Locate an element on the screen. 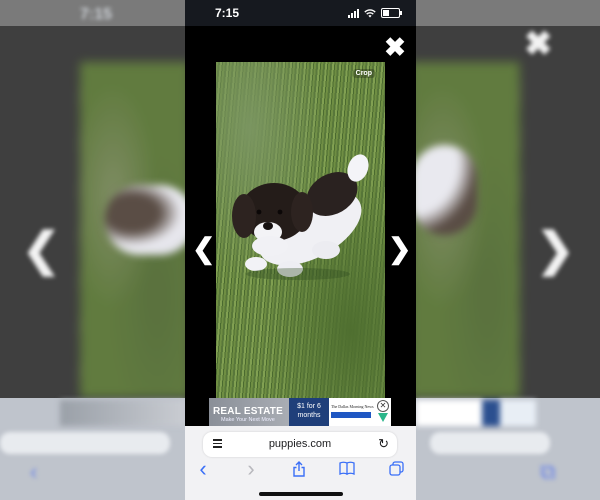  ad-real-estate-panel: REAL ESTATE Make Your Next Move is located at coordinates (249, 412).